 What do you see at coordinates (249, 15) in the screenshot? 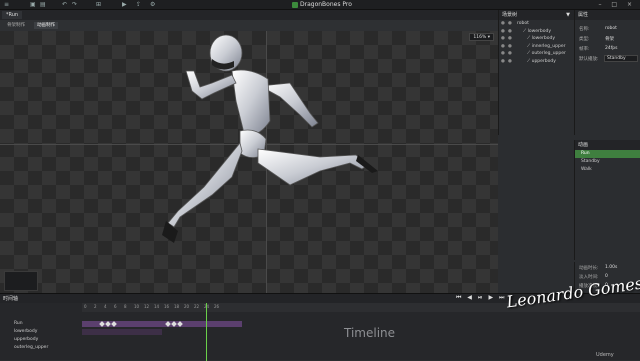
I see `document-tab-bar: *Run` at bounding box center [249, 15].